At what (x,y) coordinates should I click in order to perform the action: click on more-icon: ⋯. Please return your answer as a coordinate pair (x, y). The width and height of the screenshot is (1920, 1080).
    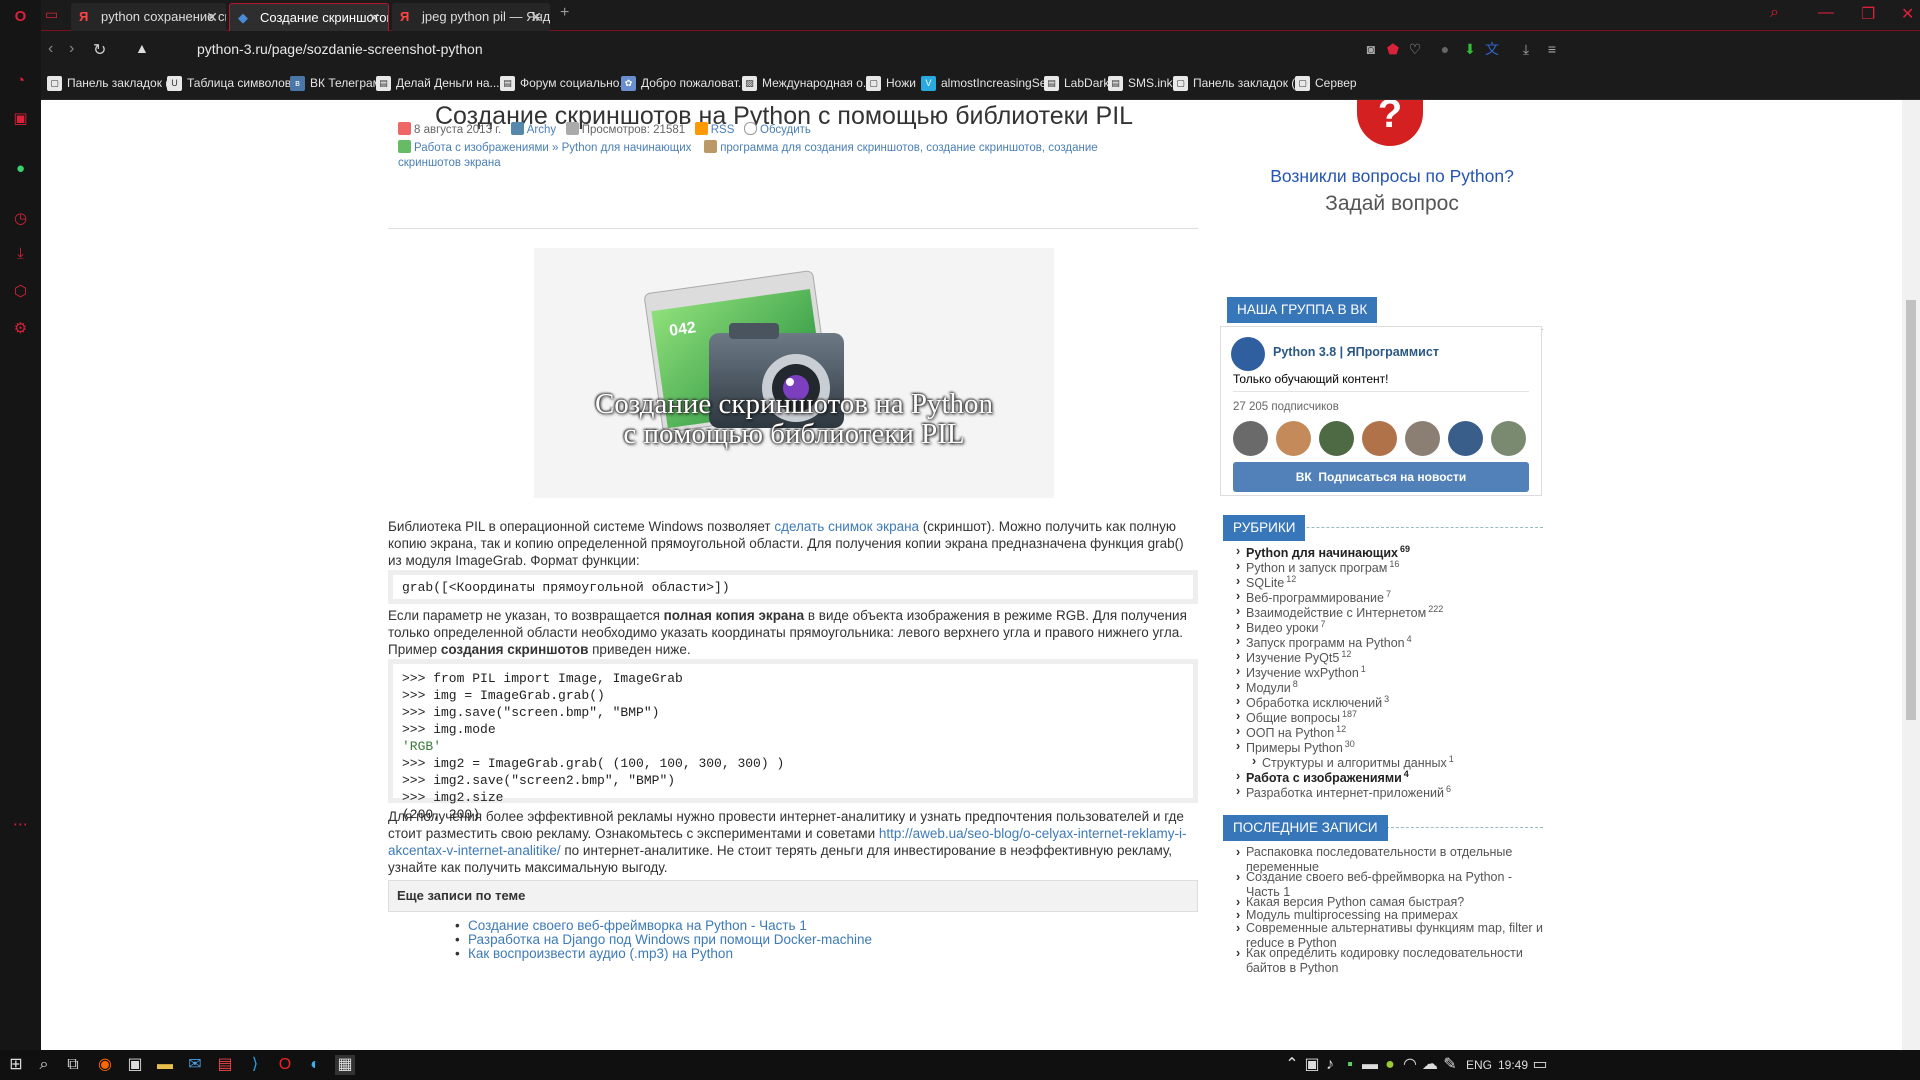
    Looking at the image, I should click on (20, 824).